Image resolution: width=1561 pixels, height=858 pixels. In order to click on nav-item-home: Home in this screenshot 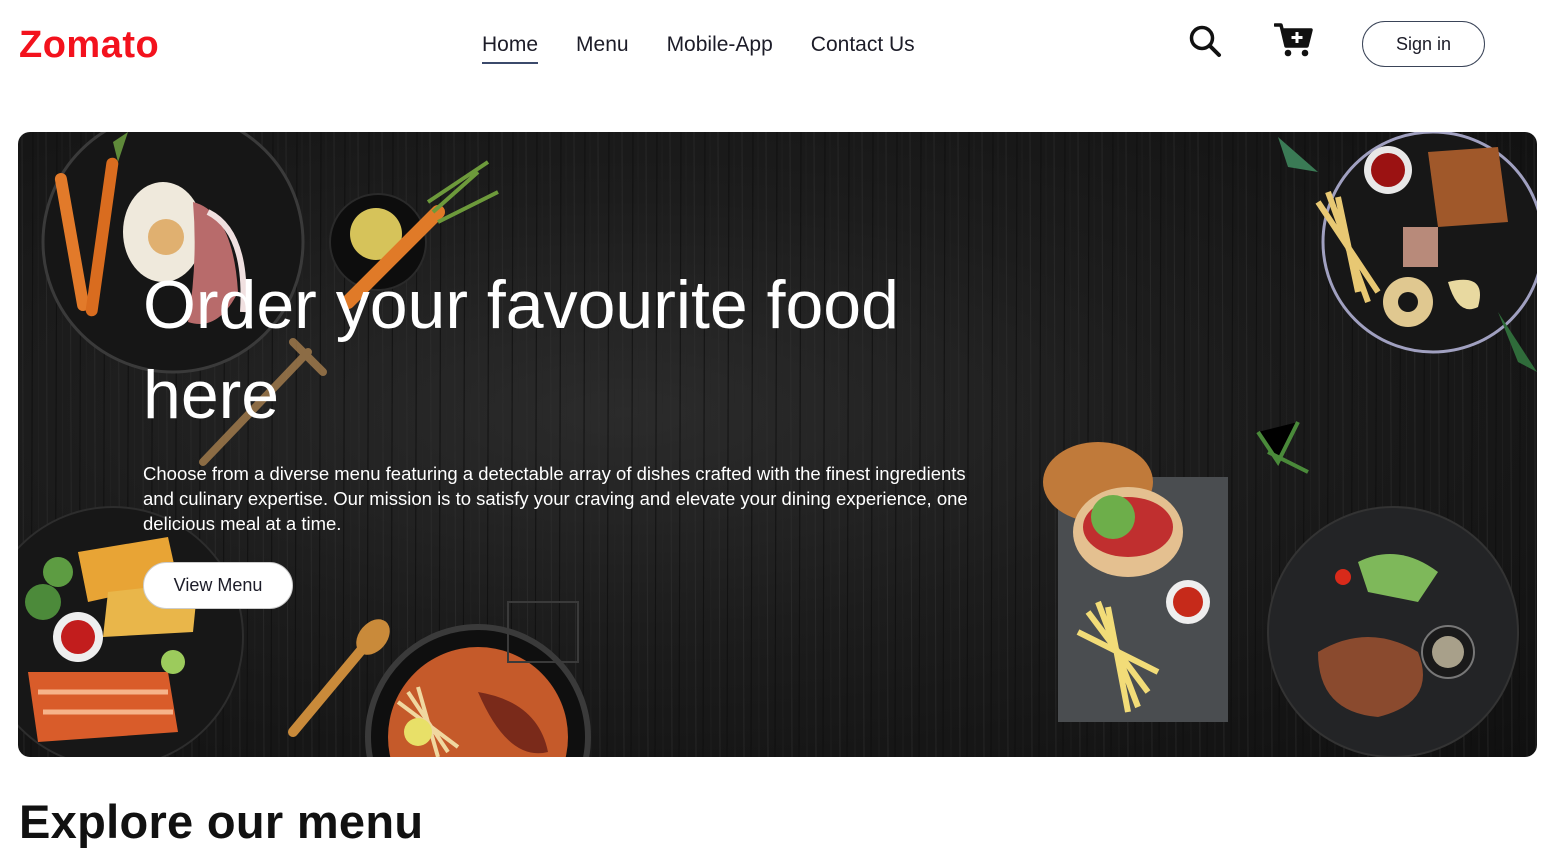, I will do `click(510, 47)`.